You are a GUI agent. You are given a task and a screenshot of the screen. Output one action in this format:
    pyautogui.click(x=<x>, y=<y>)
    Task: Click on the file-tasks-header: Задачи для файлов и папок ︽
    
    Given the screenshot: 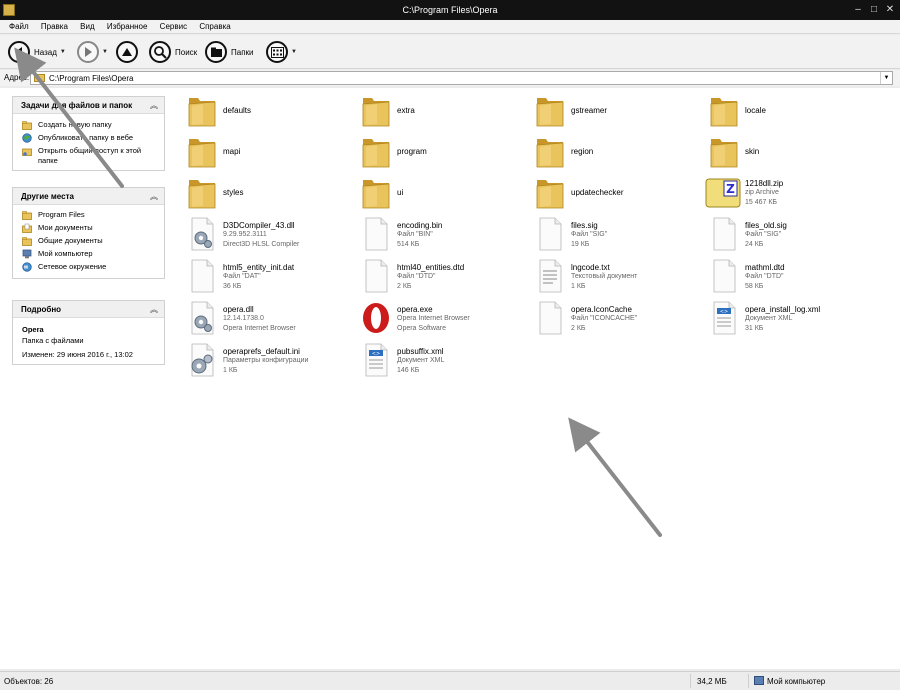 What is the action you would take?
    pyautogui.click(x=88, y=105)
    